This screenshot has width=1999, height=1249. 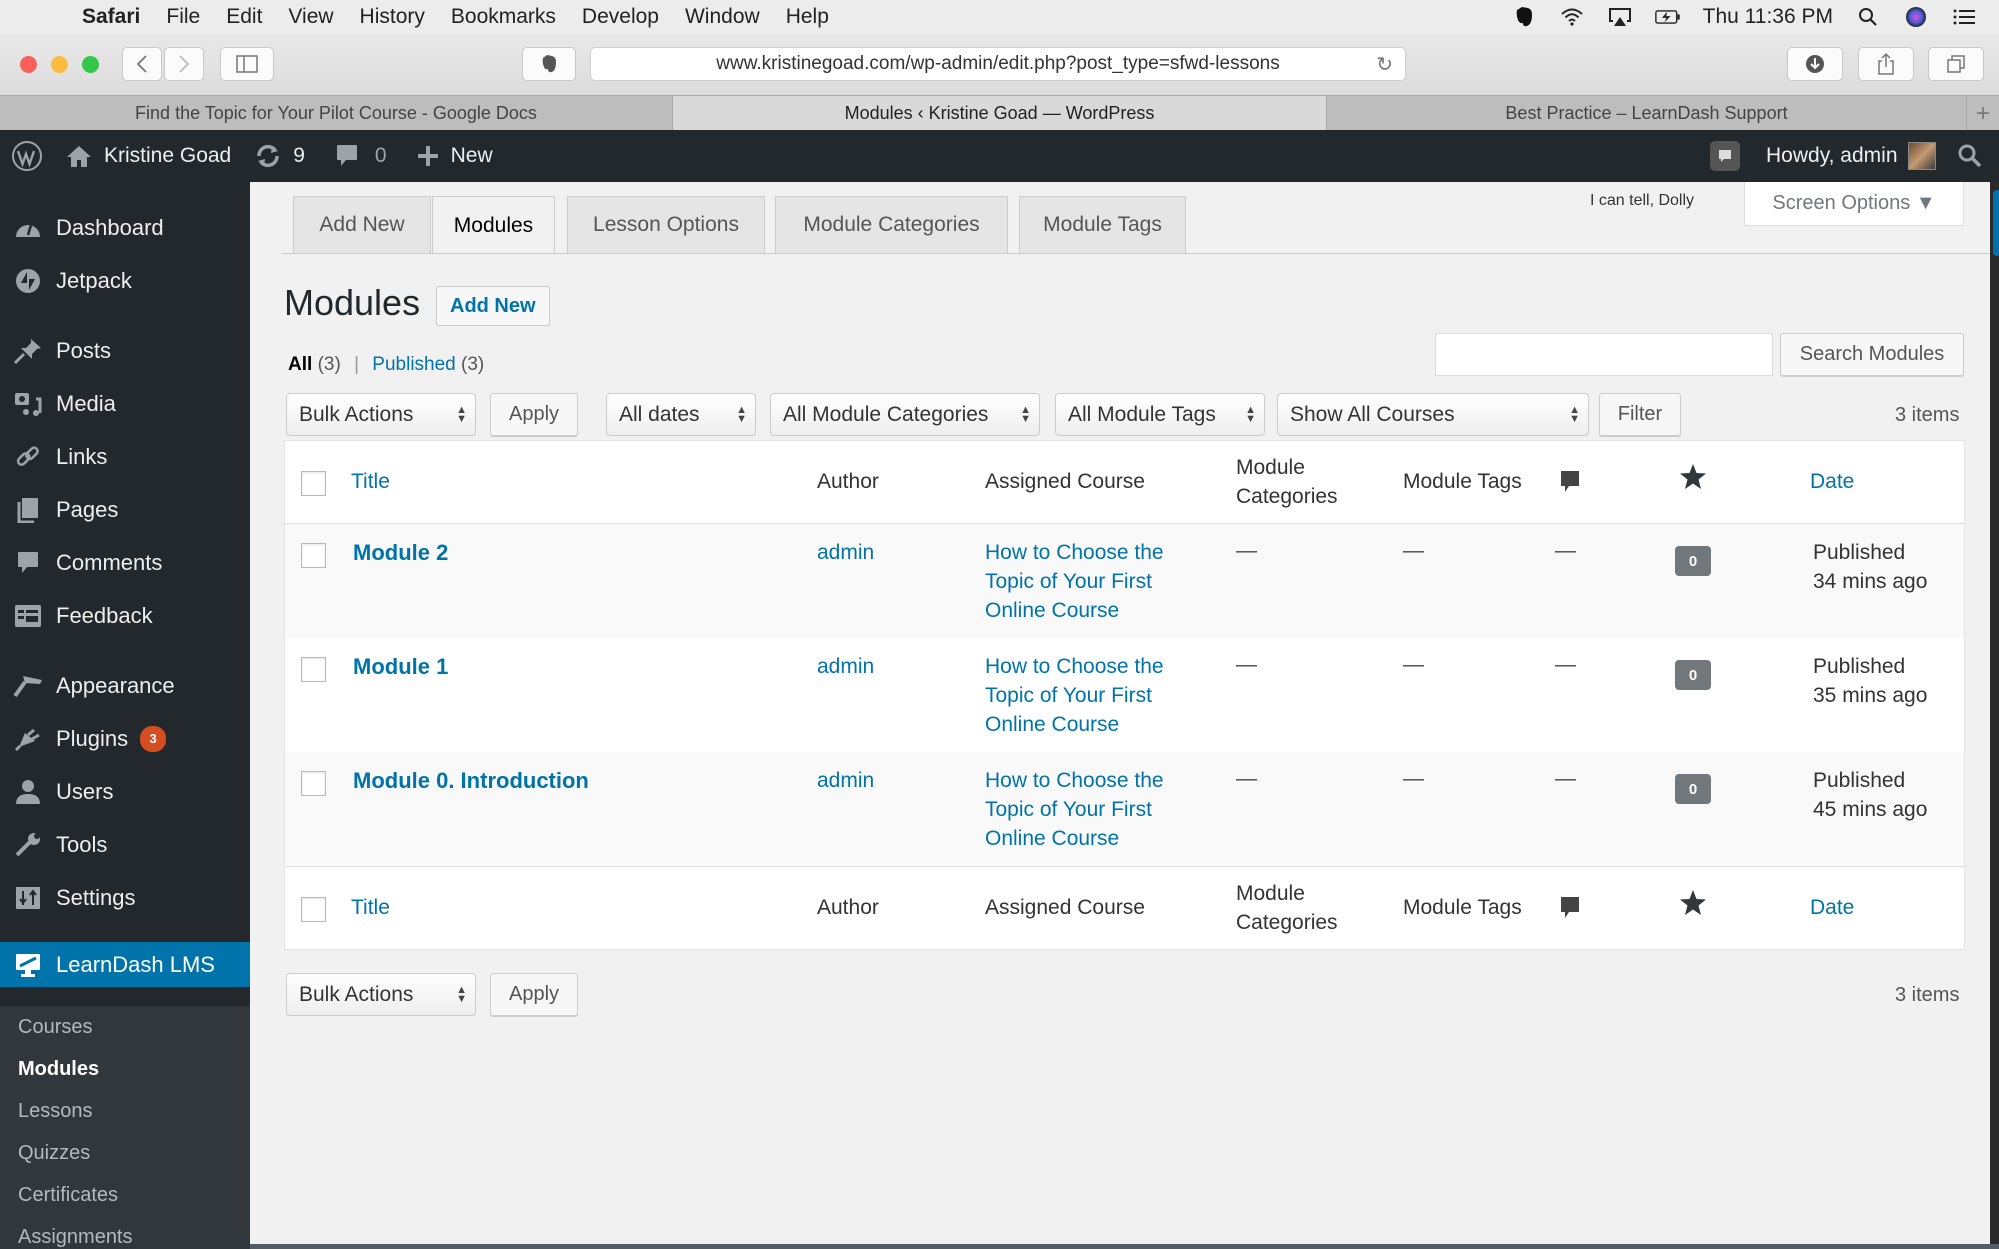 I want to click on downloads-button, so click(x=1815, y=64).